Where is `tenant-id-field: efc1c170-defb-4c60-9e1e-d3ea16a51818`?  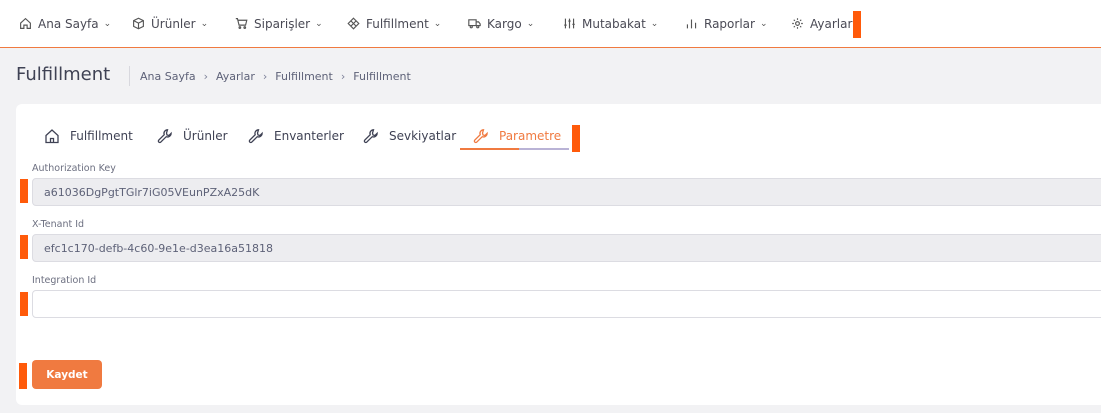
tenant-id-field: efc1c170-defb-4c60-9e1e-d3ea16a51818 is located at coordinates (566, 248).